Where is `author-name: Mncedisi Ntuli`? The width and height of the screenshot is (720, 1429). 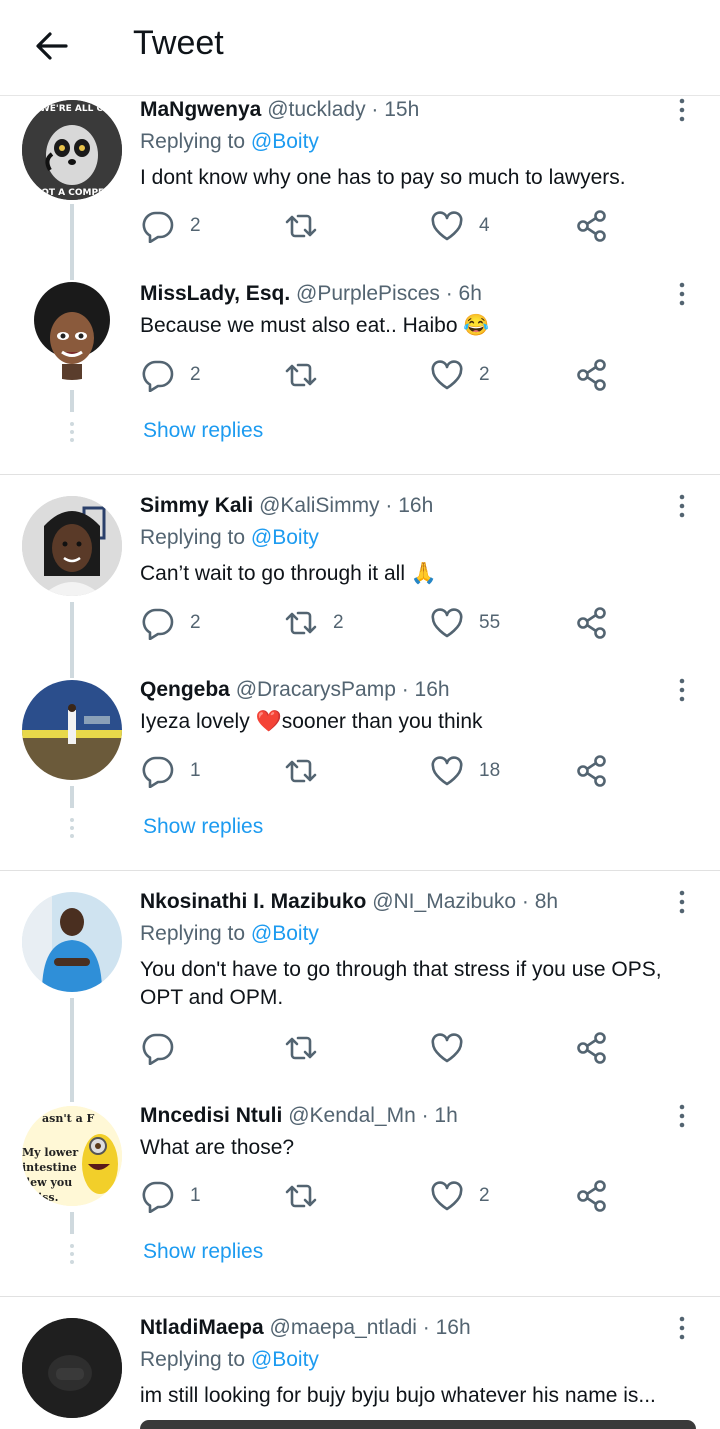 author-name: Mncedisi Ntuli is located at coordinates (211, 1115).